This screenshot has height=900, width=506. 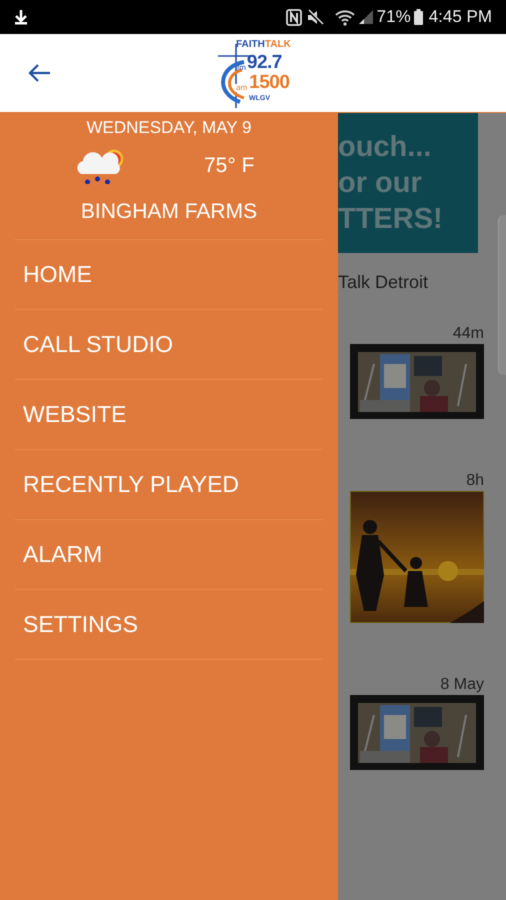 What do you see at coordinates (391, 219) in the screenshot?
I see `banner-text: TTERS!` at bounding box center [391, 219].